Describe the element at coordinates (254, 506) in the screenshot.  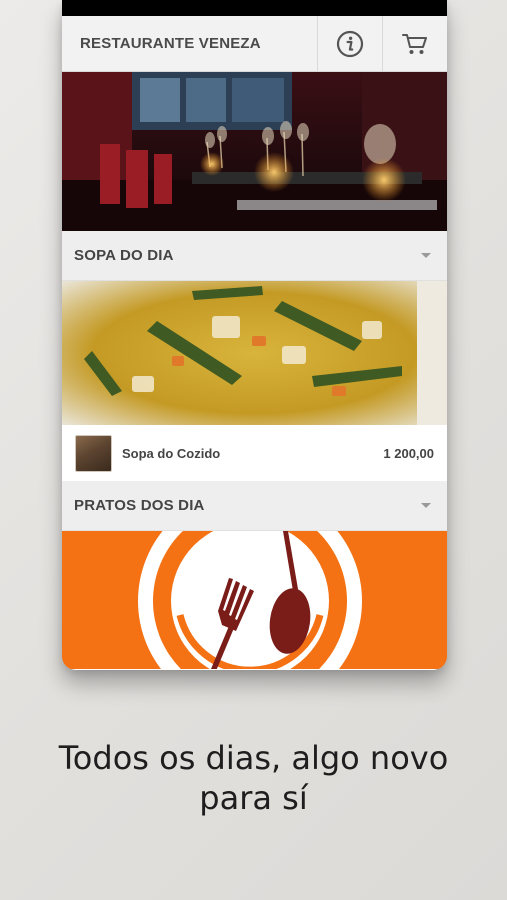
I see `section-header-dishes: PRATOS DOS DIA` at that location.